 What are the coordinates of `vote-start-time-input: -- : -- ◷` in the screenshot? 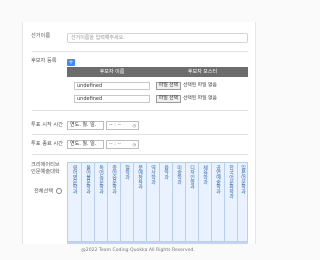 It's located at (122, 125).